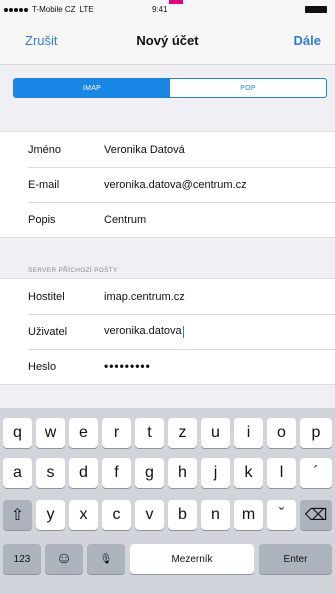 This screenshot has height=594, width=335. Describe the element at coordinates (182, 433) in the screenshot. I see `key-z: z` at that location.